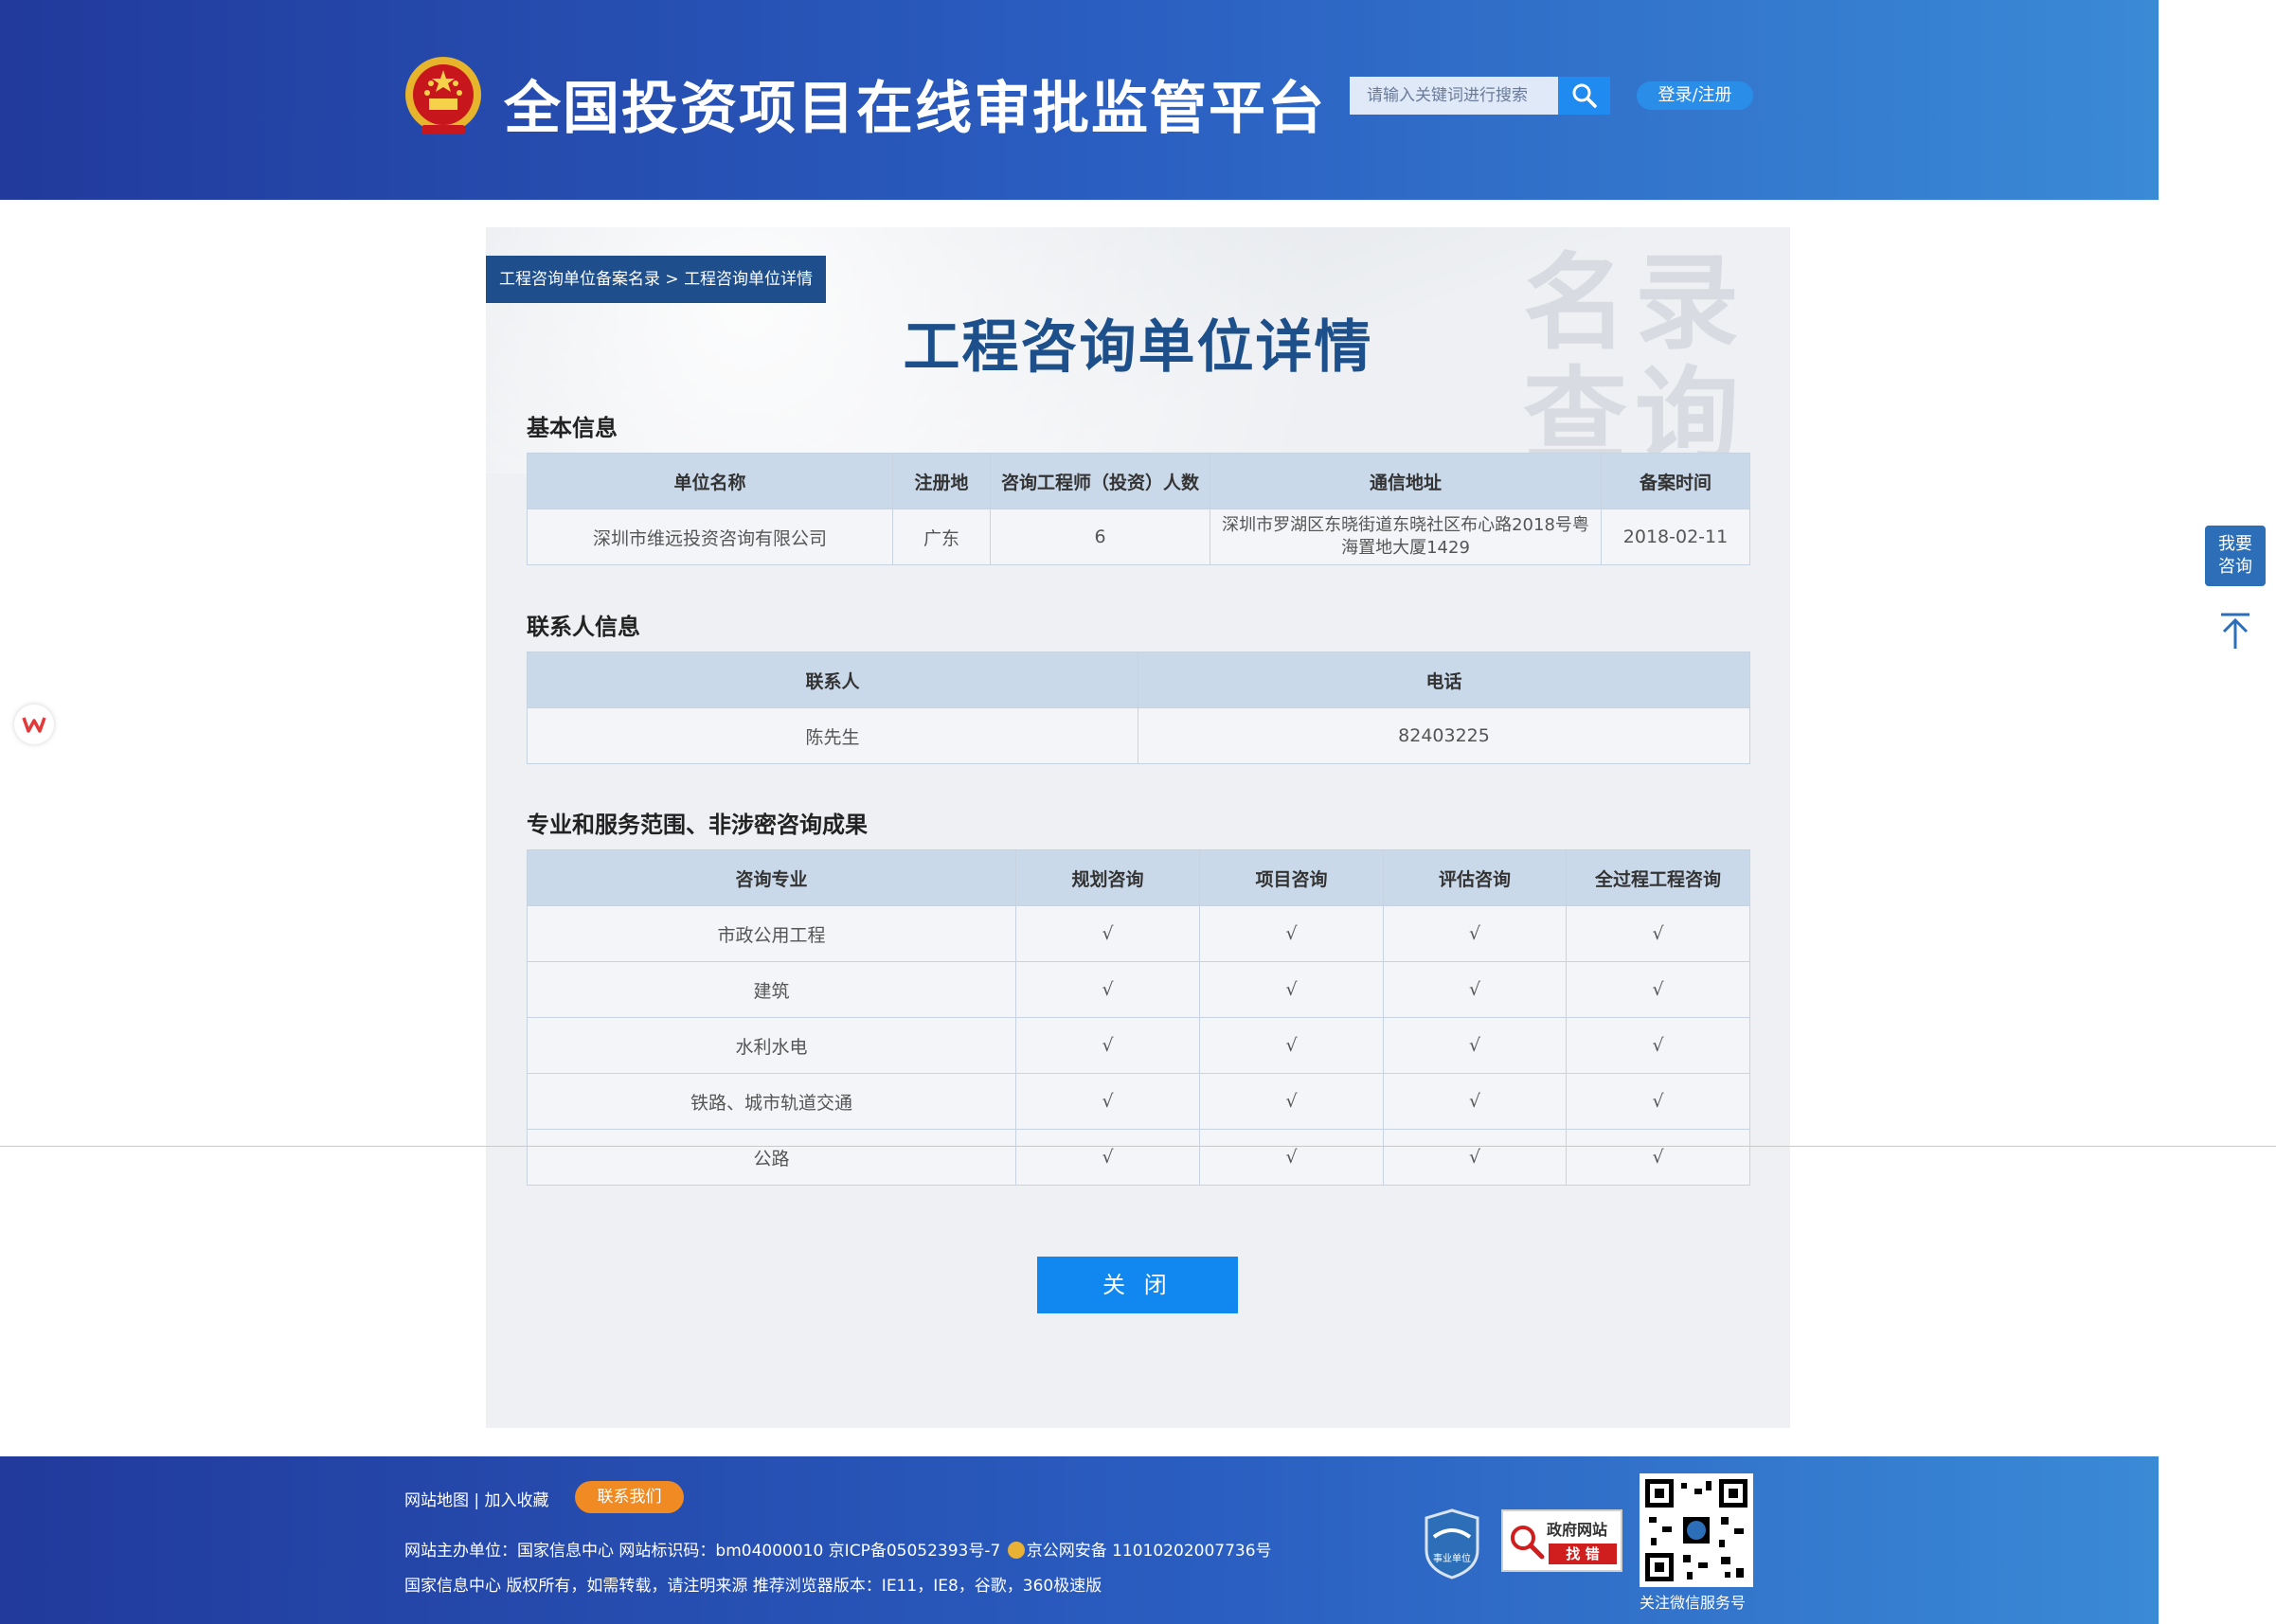 The image size is (2276, 1624). Describe the element at coordinates (2235, 556) in the screenshot. I see `consult-button: 我要 咨询` at that location.